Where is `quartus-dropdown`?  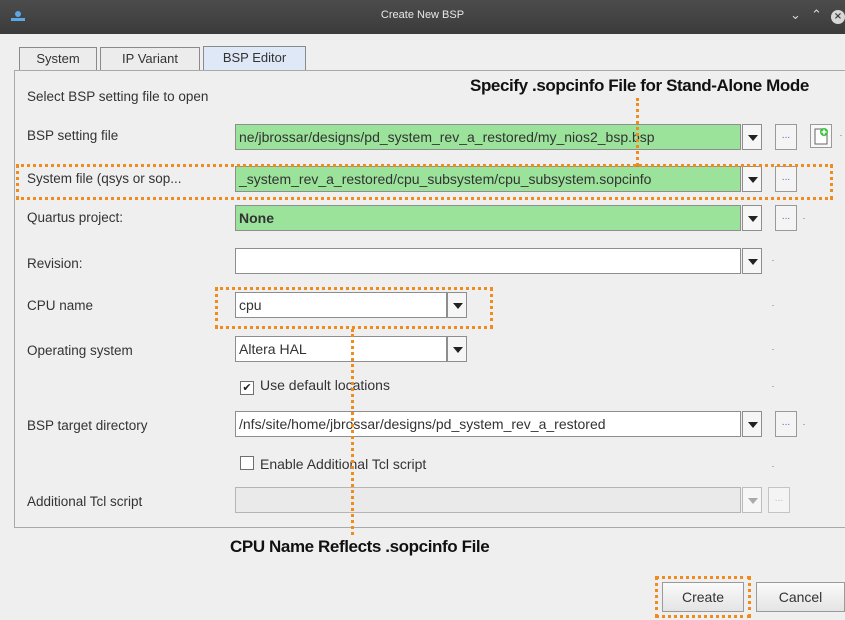 quartus-dropdown is located at coordinates (752, 218).